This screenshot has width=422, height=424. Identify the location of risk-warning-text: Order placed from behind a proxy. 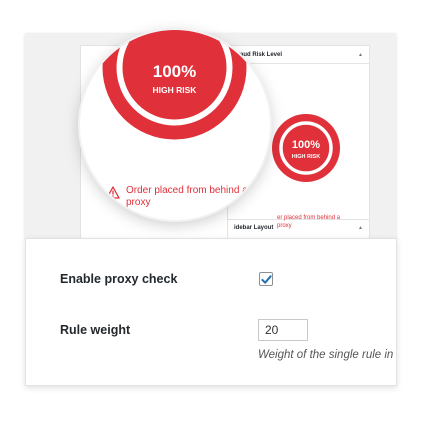
(187, 196).